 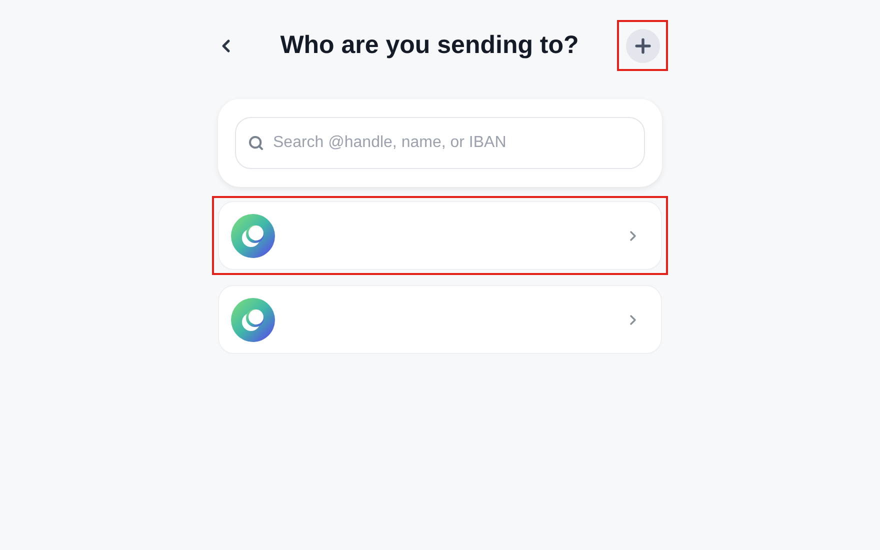 I want to click on add-button, so click(x=643, y=45).